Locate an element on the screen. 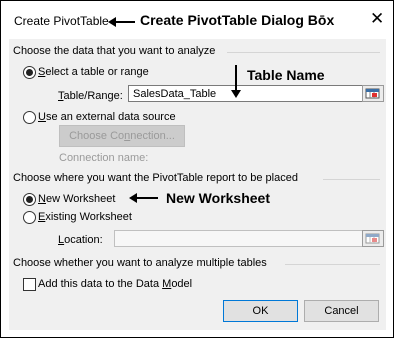 This screenshot has height=338, width=394. section-heading-data: Choose the data that you want to analyze is located at coordinates (114, 51).